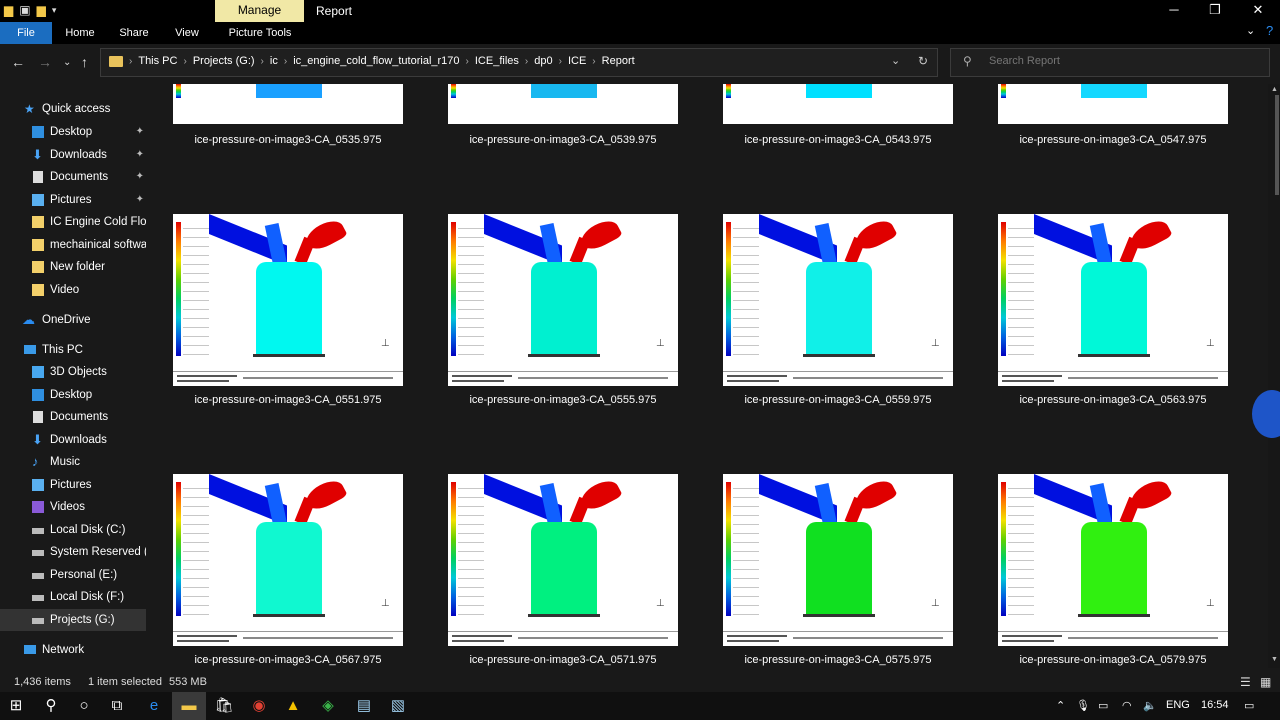  Describe the element at coordinates (73, 462) in the screenshot. I see `sidebar-item-music: ♪ Music` at that location.